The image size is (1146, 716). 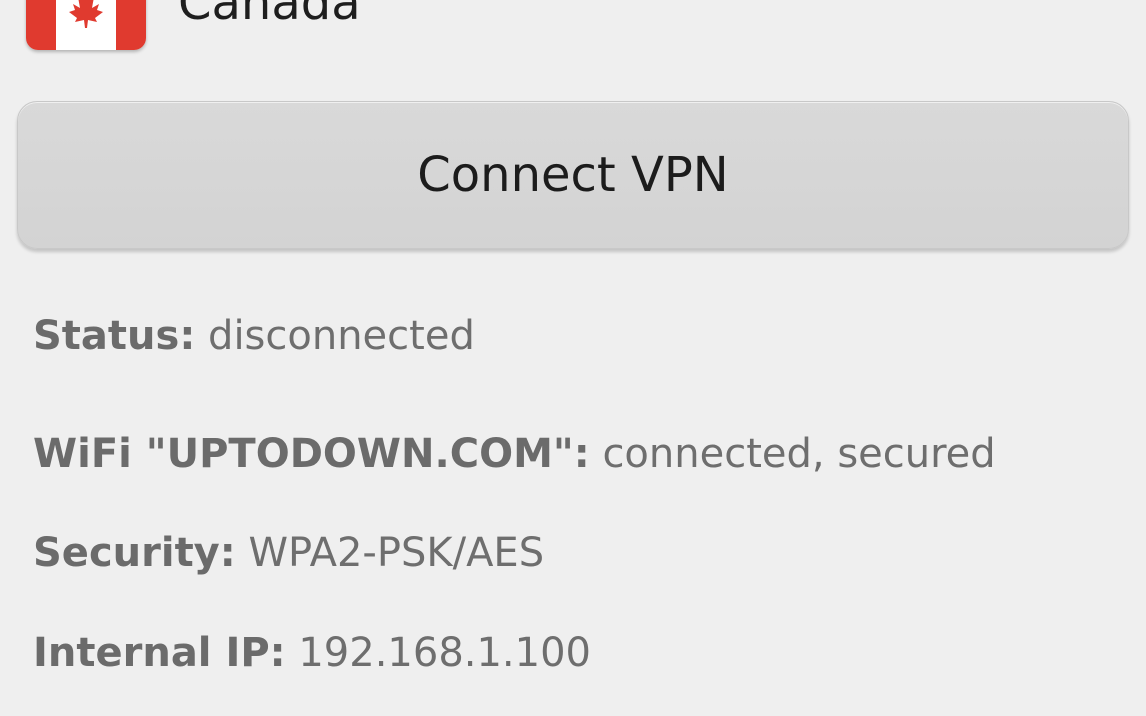 I want to click on security-row: Security: WPA2-PSK/AES, so click(x=288, y=553).